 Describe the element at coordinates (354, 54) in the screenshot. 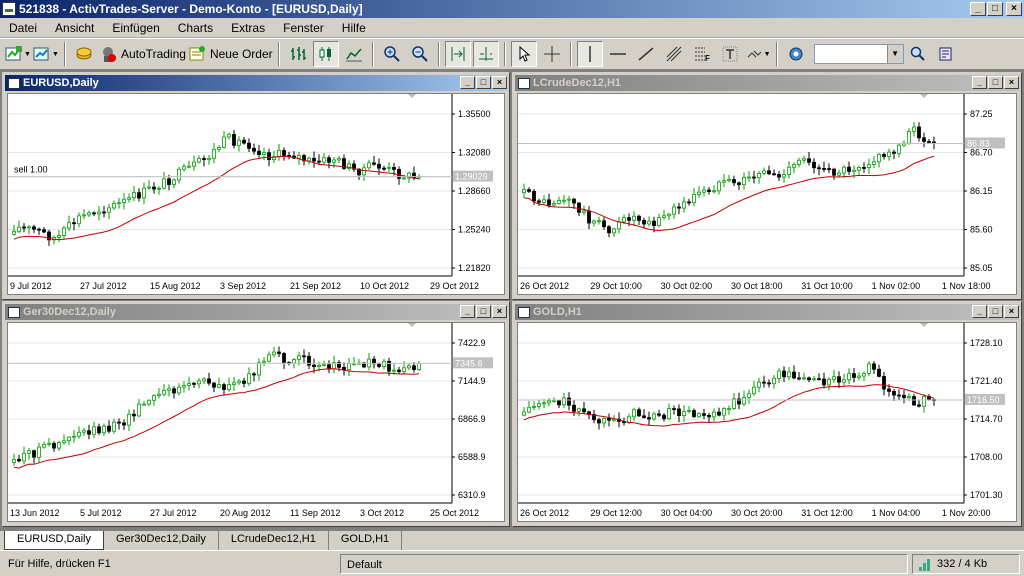

I see `line-chart-button` at that location.